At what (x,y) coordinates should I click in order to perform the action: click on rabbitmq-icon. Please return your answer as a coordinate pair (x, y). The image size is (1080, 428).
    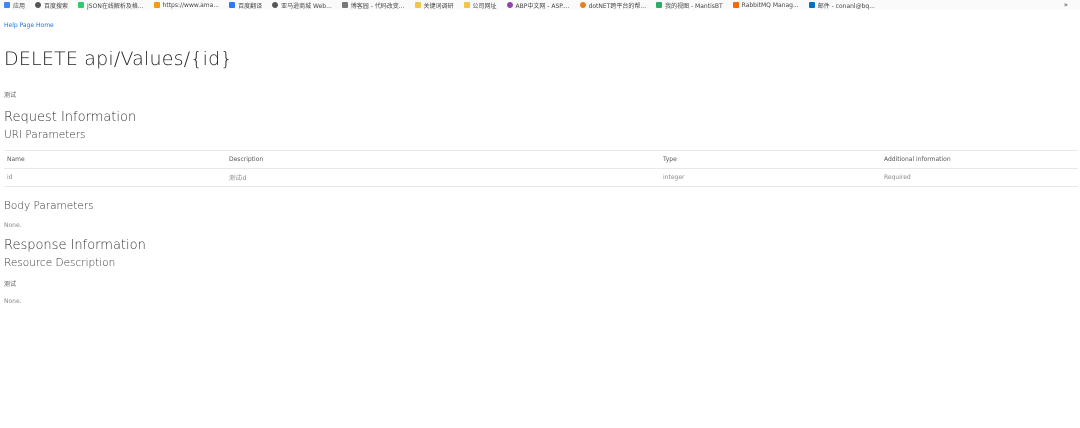
    Looking at the image, I should click on (735, 5).